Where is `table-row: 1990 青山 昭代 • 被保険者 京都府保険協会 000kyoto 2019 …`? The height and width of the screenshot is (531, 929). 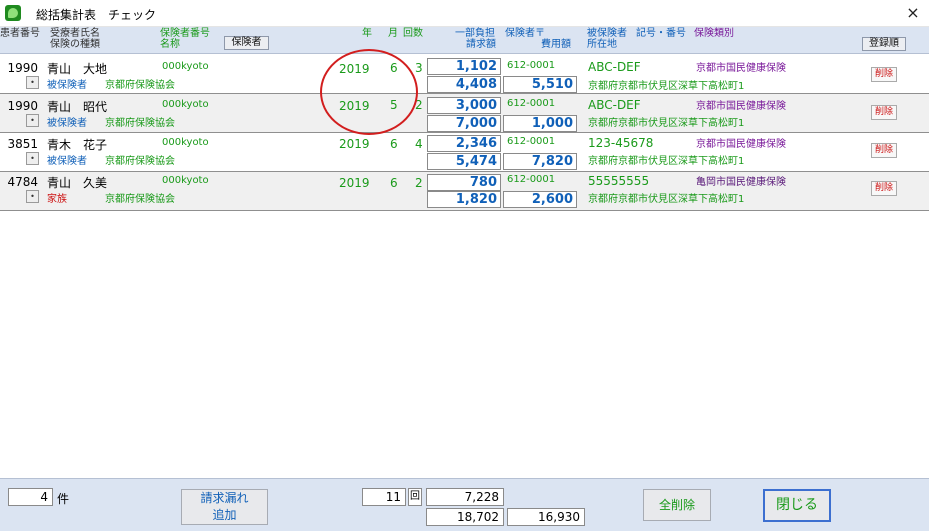
table-row: 1990 青山 昭代 • 被保険者 京都府保険協会 000kyoto 2019 … is located at coordinates (464, 113).